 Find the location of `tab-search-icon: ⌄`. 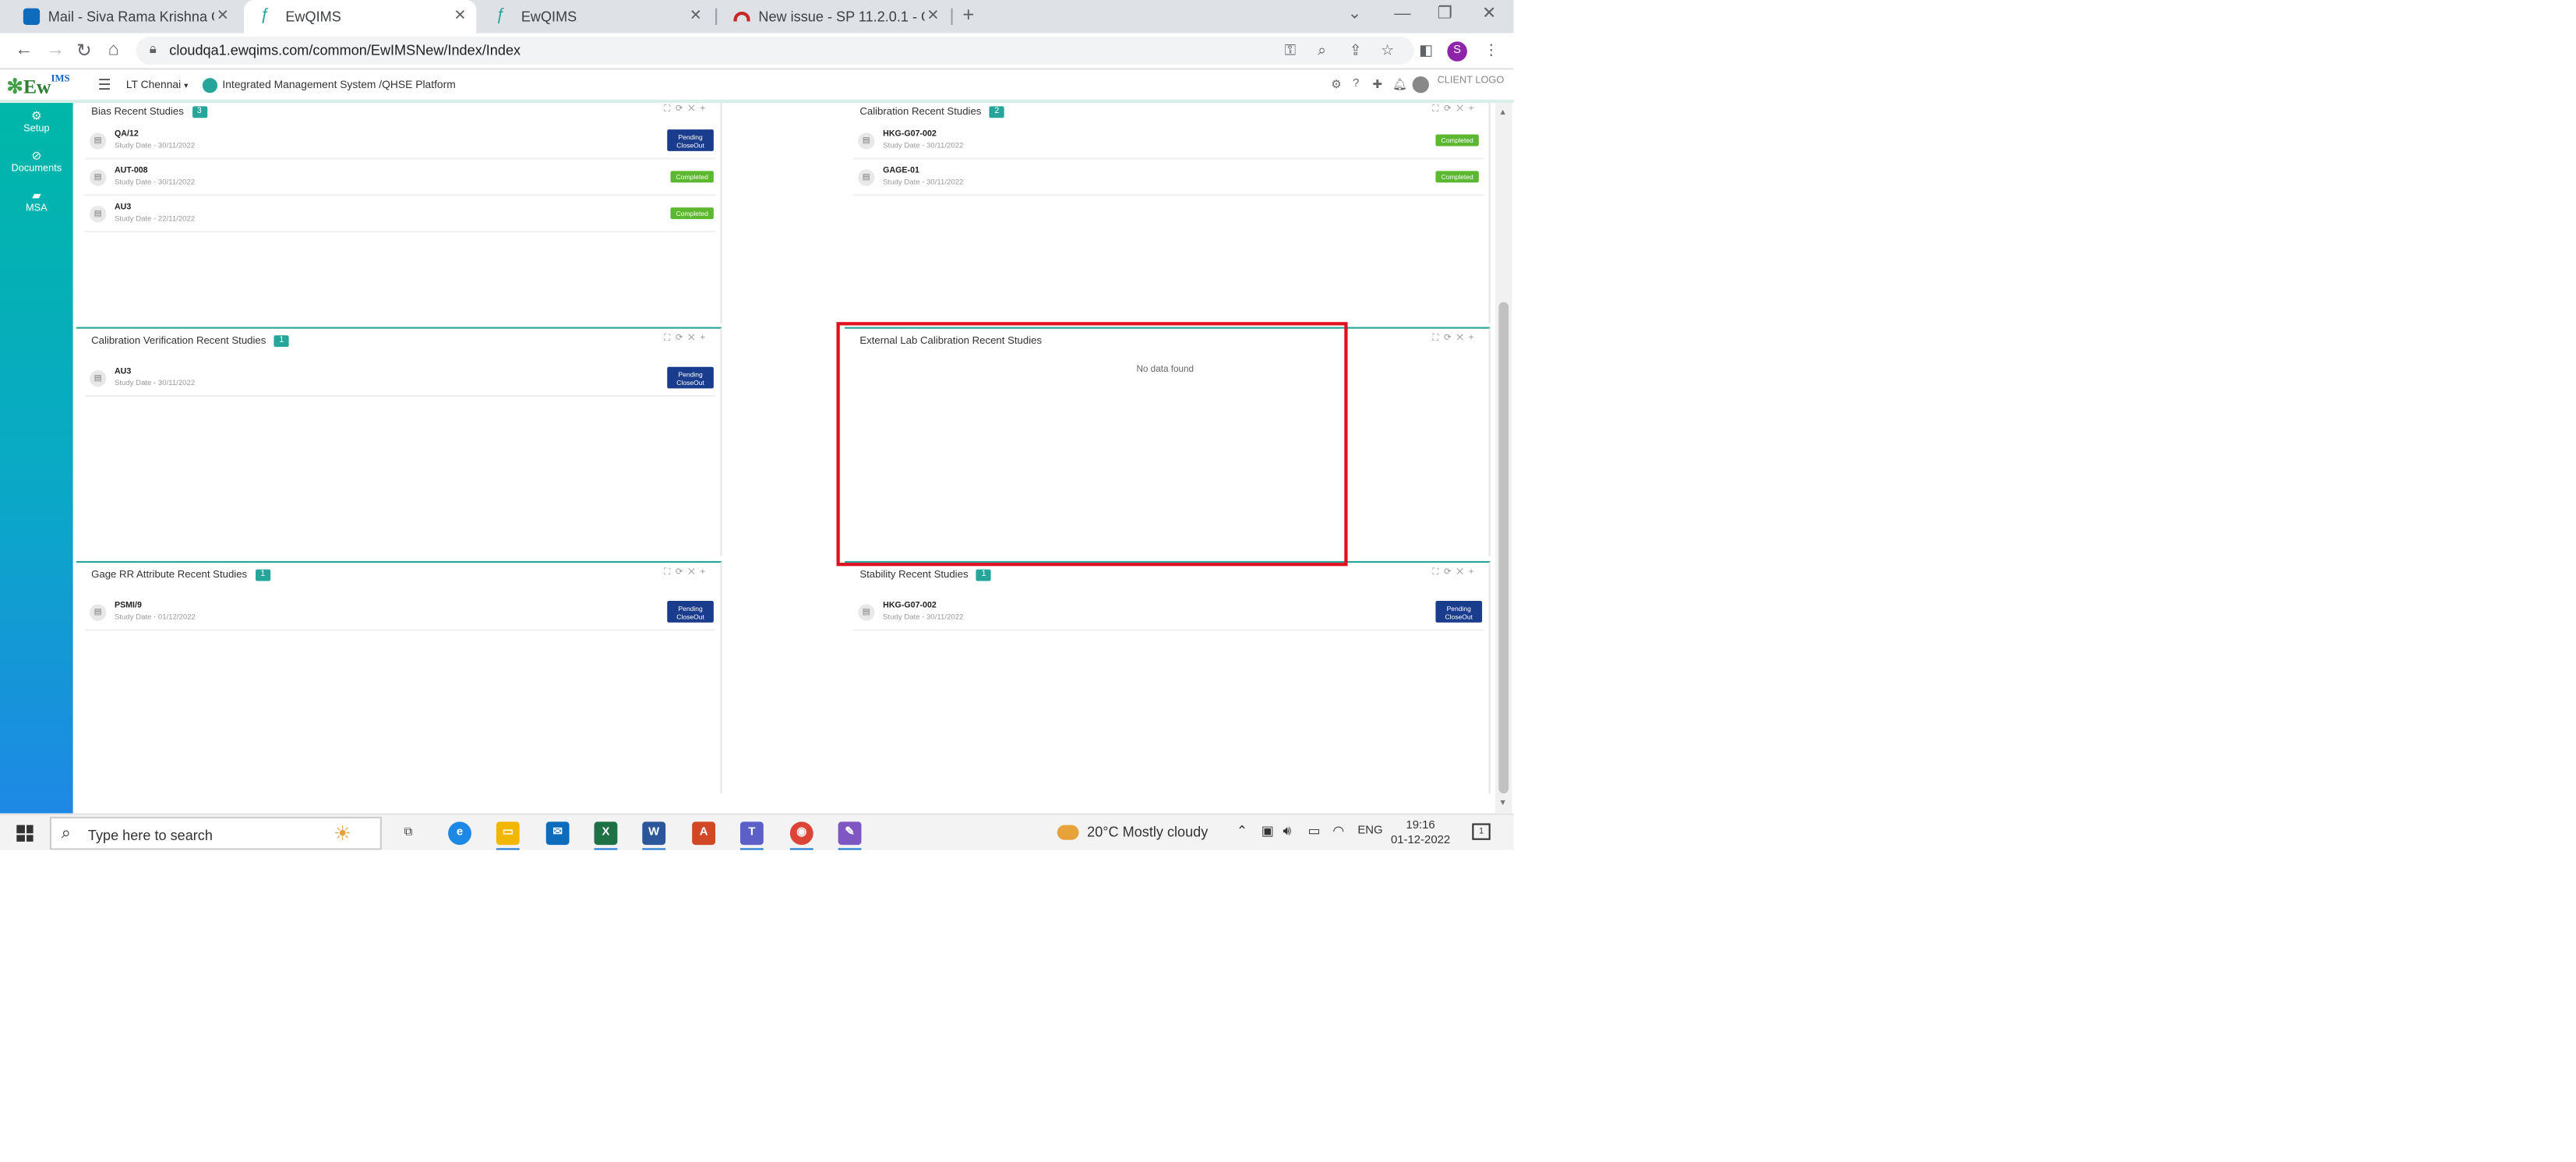

tab-search-icon: ⌄ is located at coordinates (1355, 14).